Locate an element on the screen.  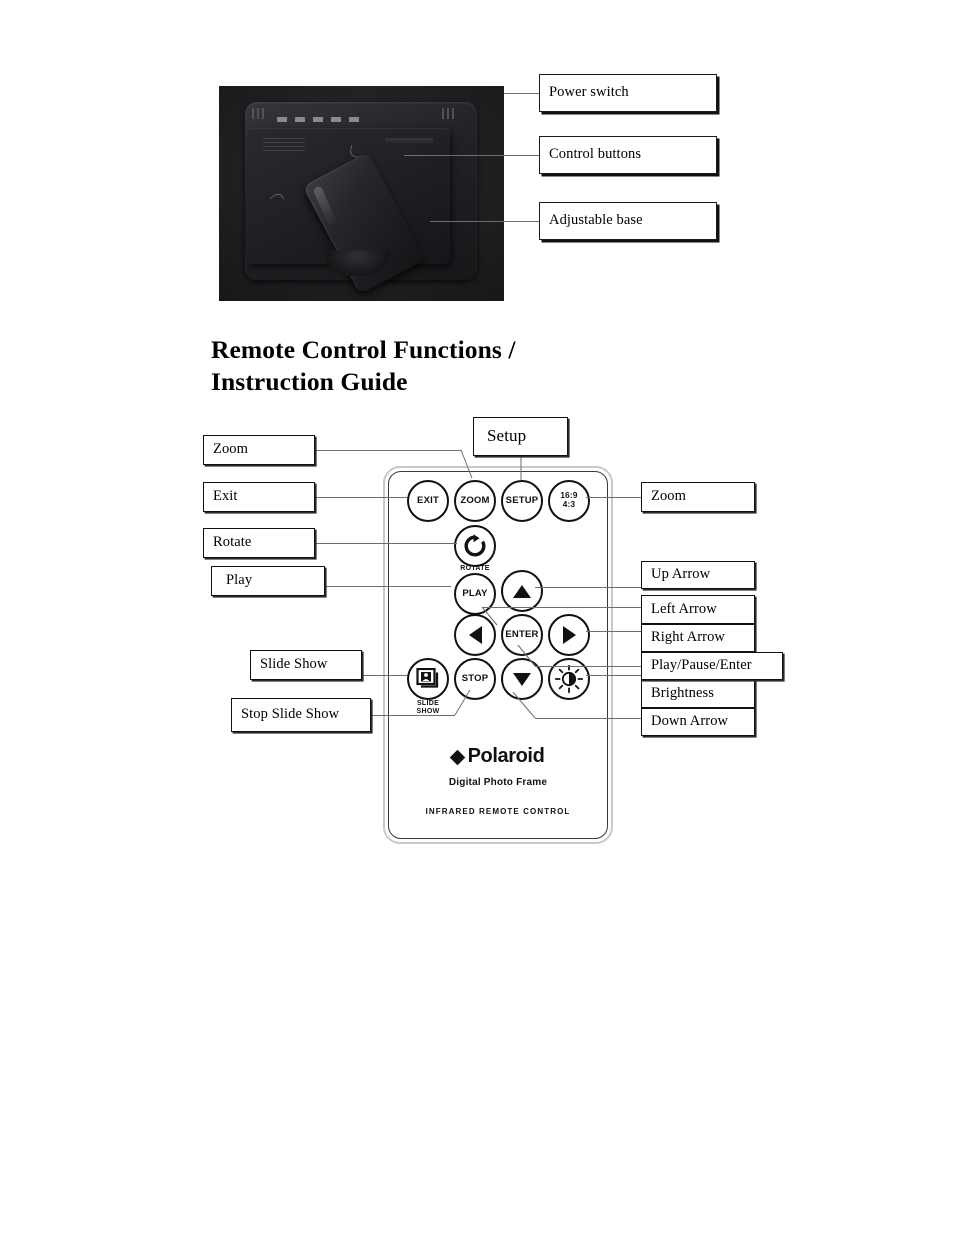
callout-power-switch-label: Power switch is located at coordinates (589, 92).